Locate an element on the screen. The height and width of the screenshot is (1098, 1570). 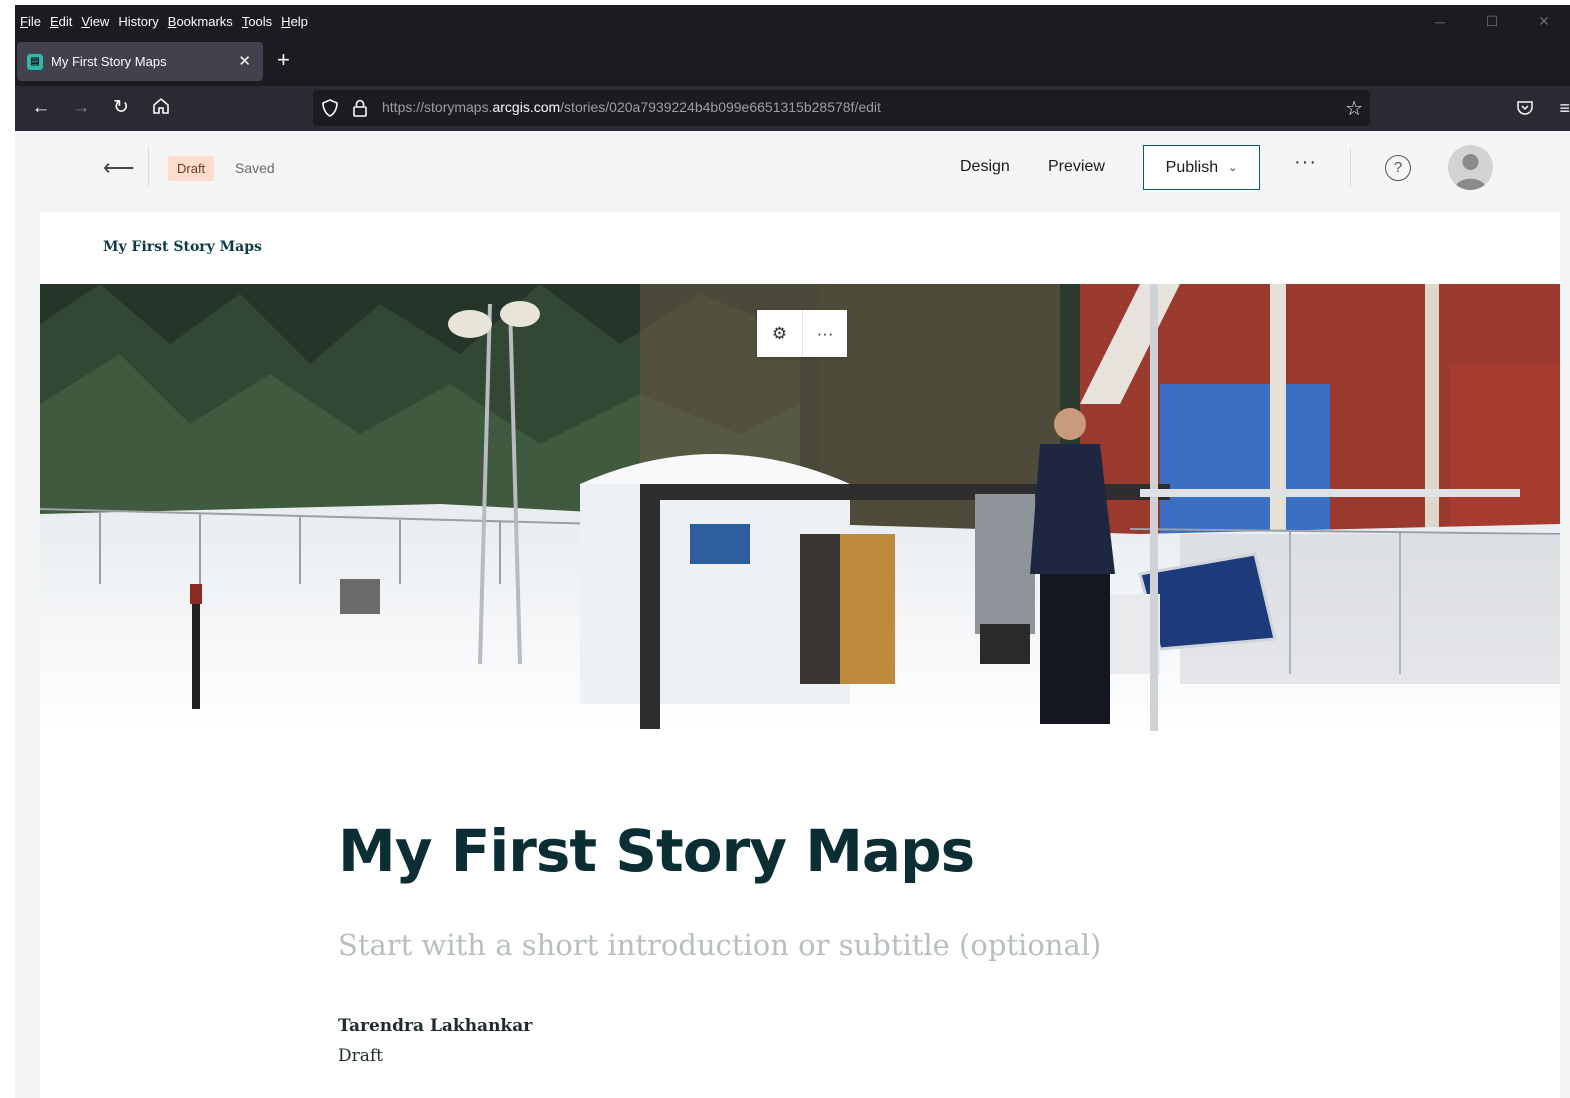
publish-label: Publish is located at coordinates (1192, 167).